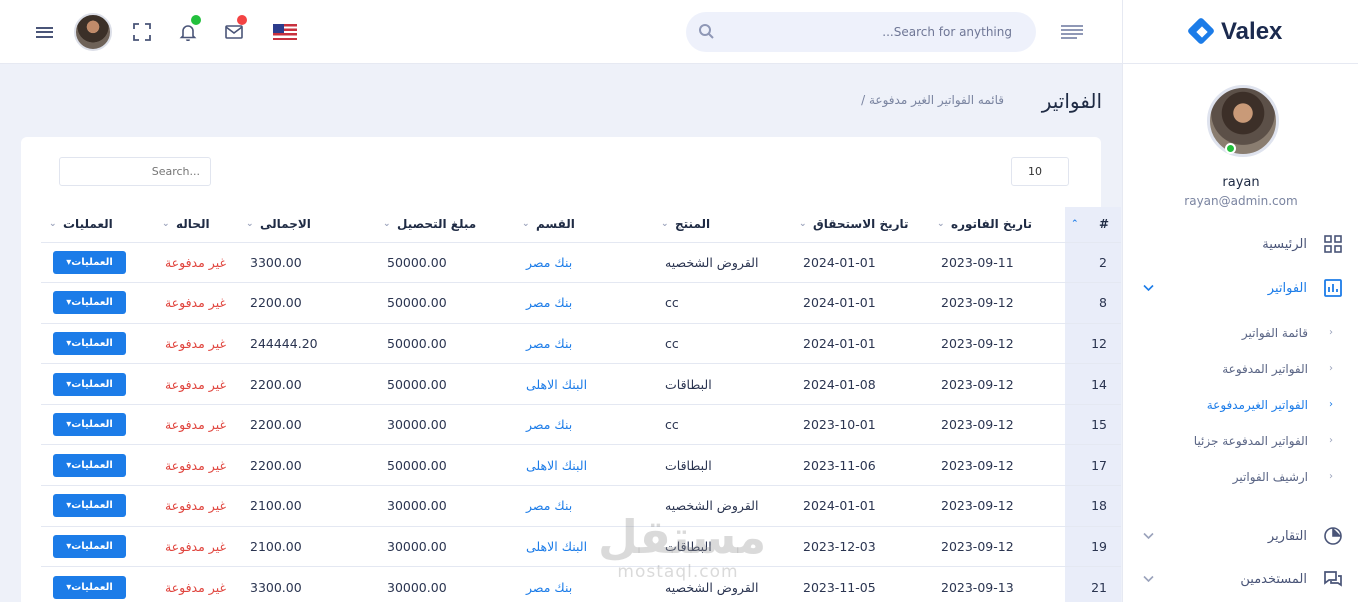 The width and height of the screenshot is (1358, 602). Describe the element at coordinates (1333, 288) in the screenshot. I see `chart-icon` at that location.